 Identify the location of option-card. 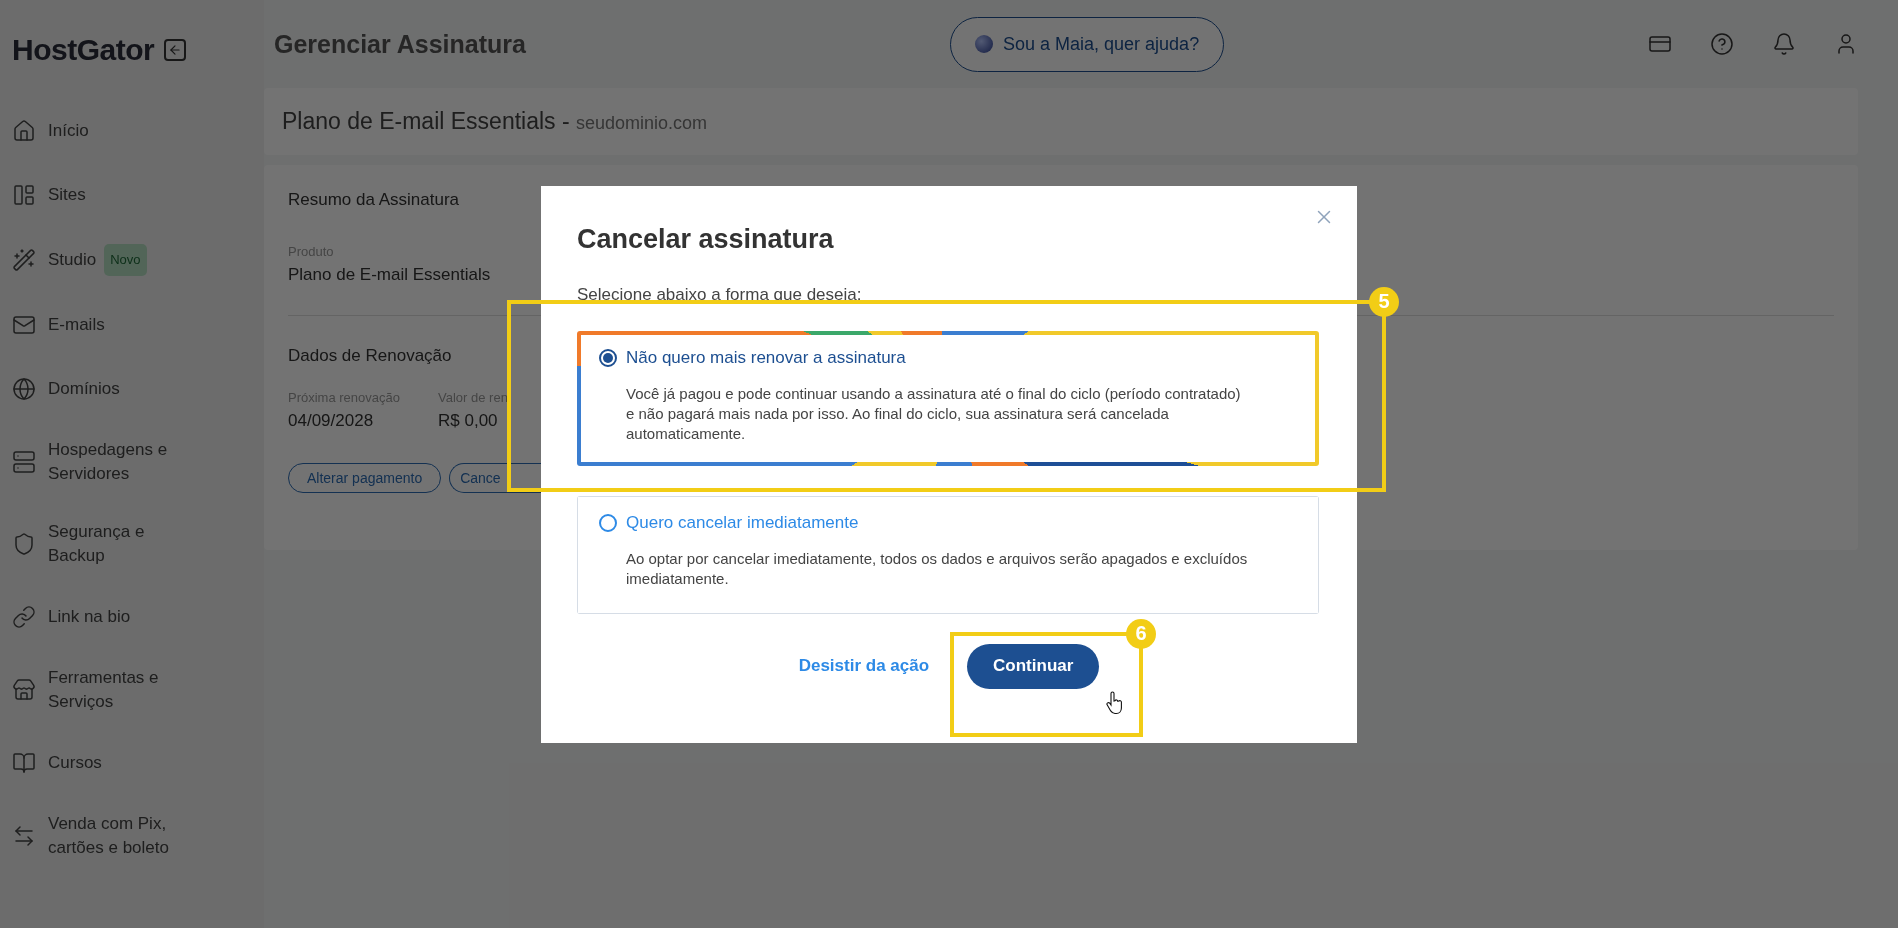
(948, 398).